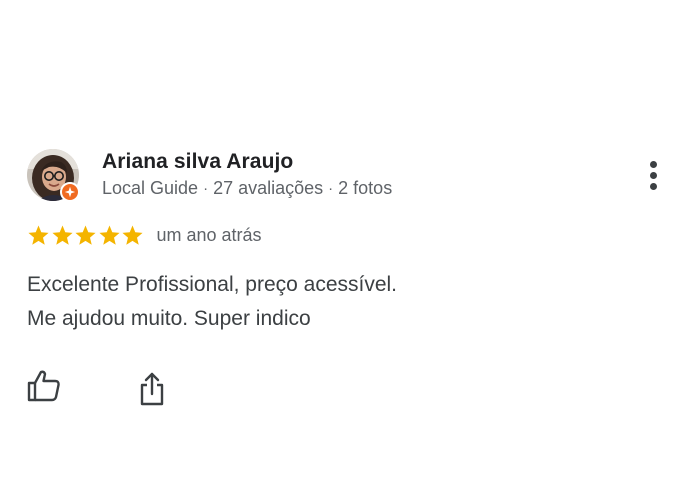  Describe the element at coordinates (212, 284) in the screenshot. I see `review-text-line: Excelente Profissional, preço acessível.` at that location.